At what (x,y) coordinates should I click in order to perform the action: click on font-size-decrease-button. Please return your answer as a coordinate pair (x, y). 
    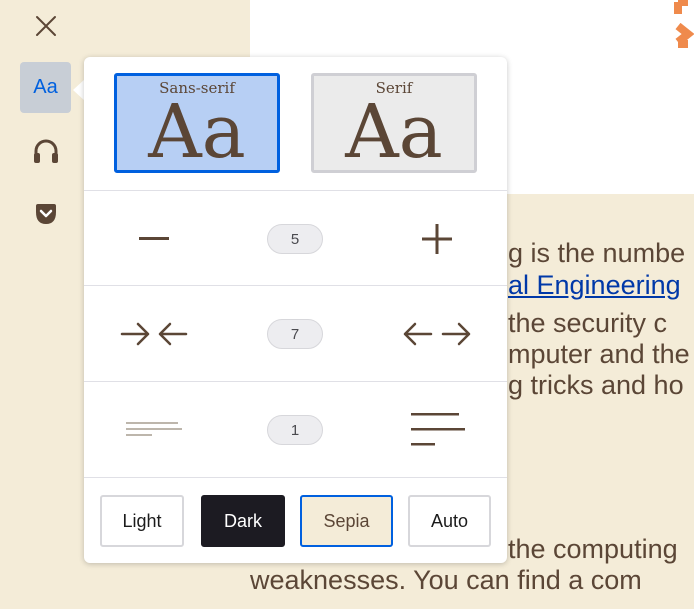
    Looking at the image, I should click on (154, 238).